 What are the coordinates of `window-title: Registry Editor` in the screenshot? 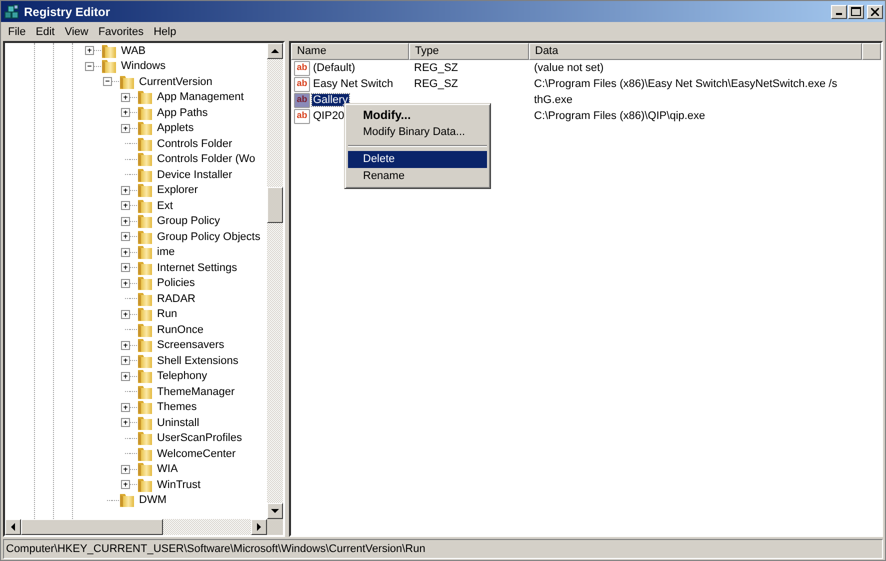 It's located at (68, 11).